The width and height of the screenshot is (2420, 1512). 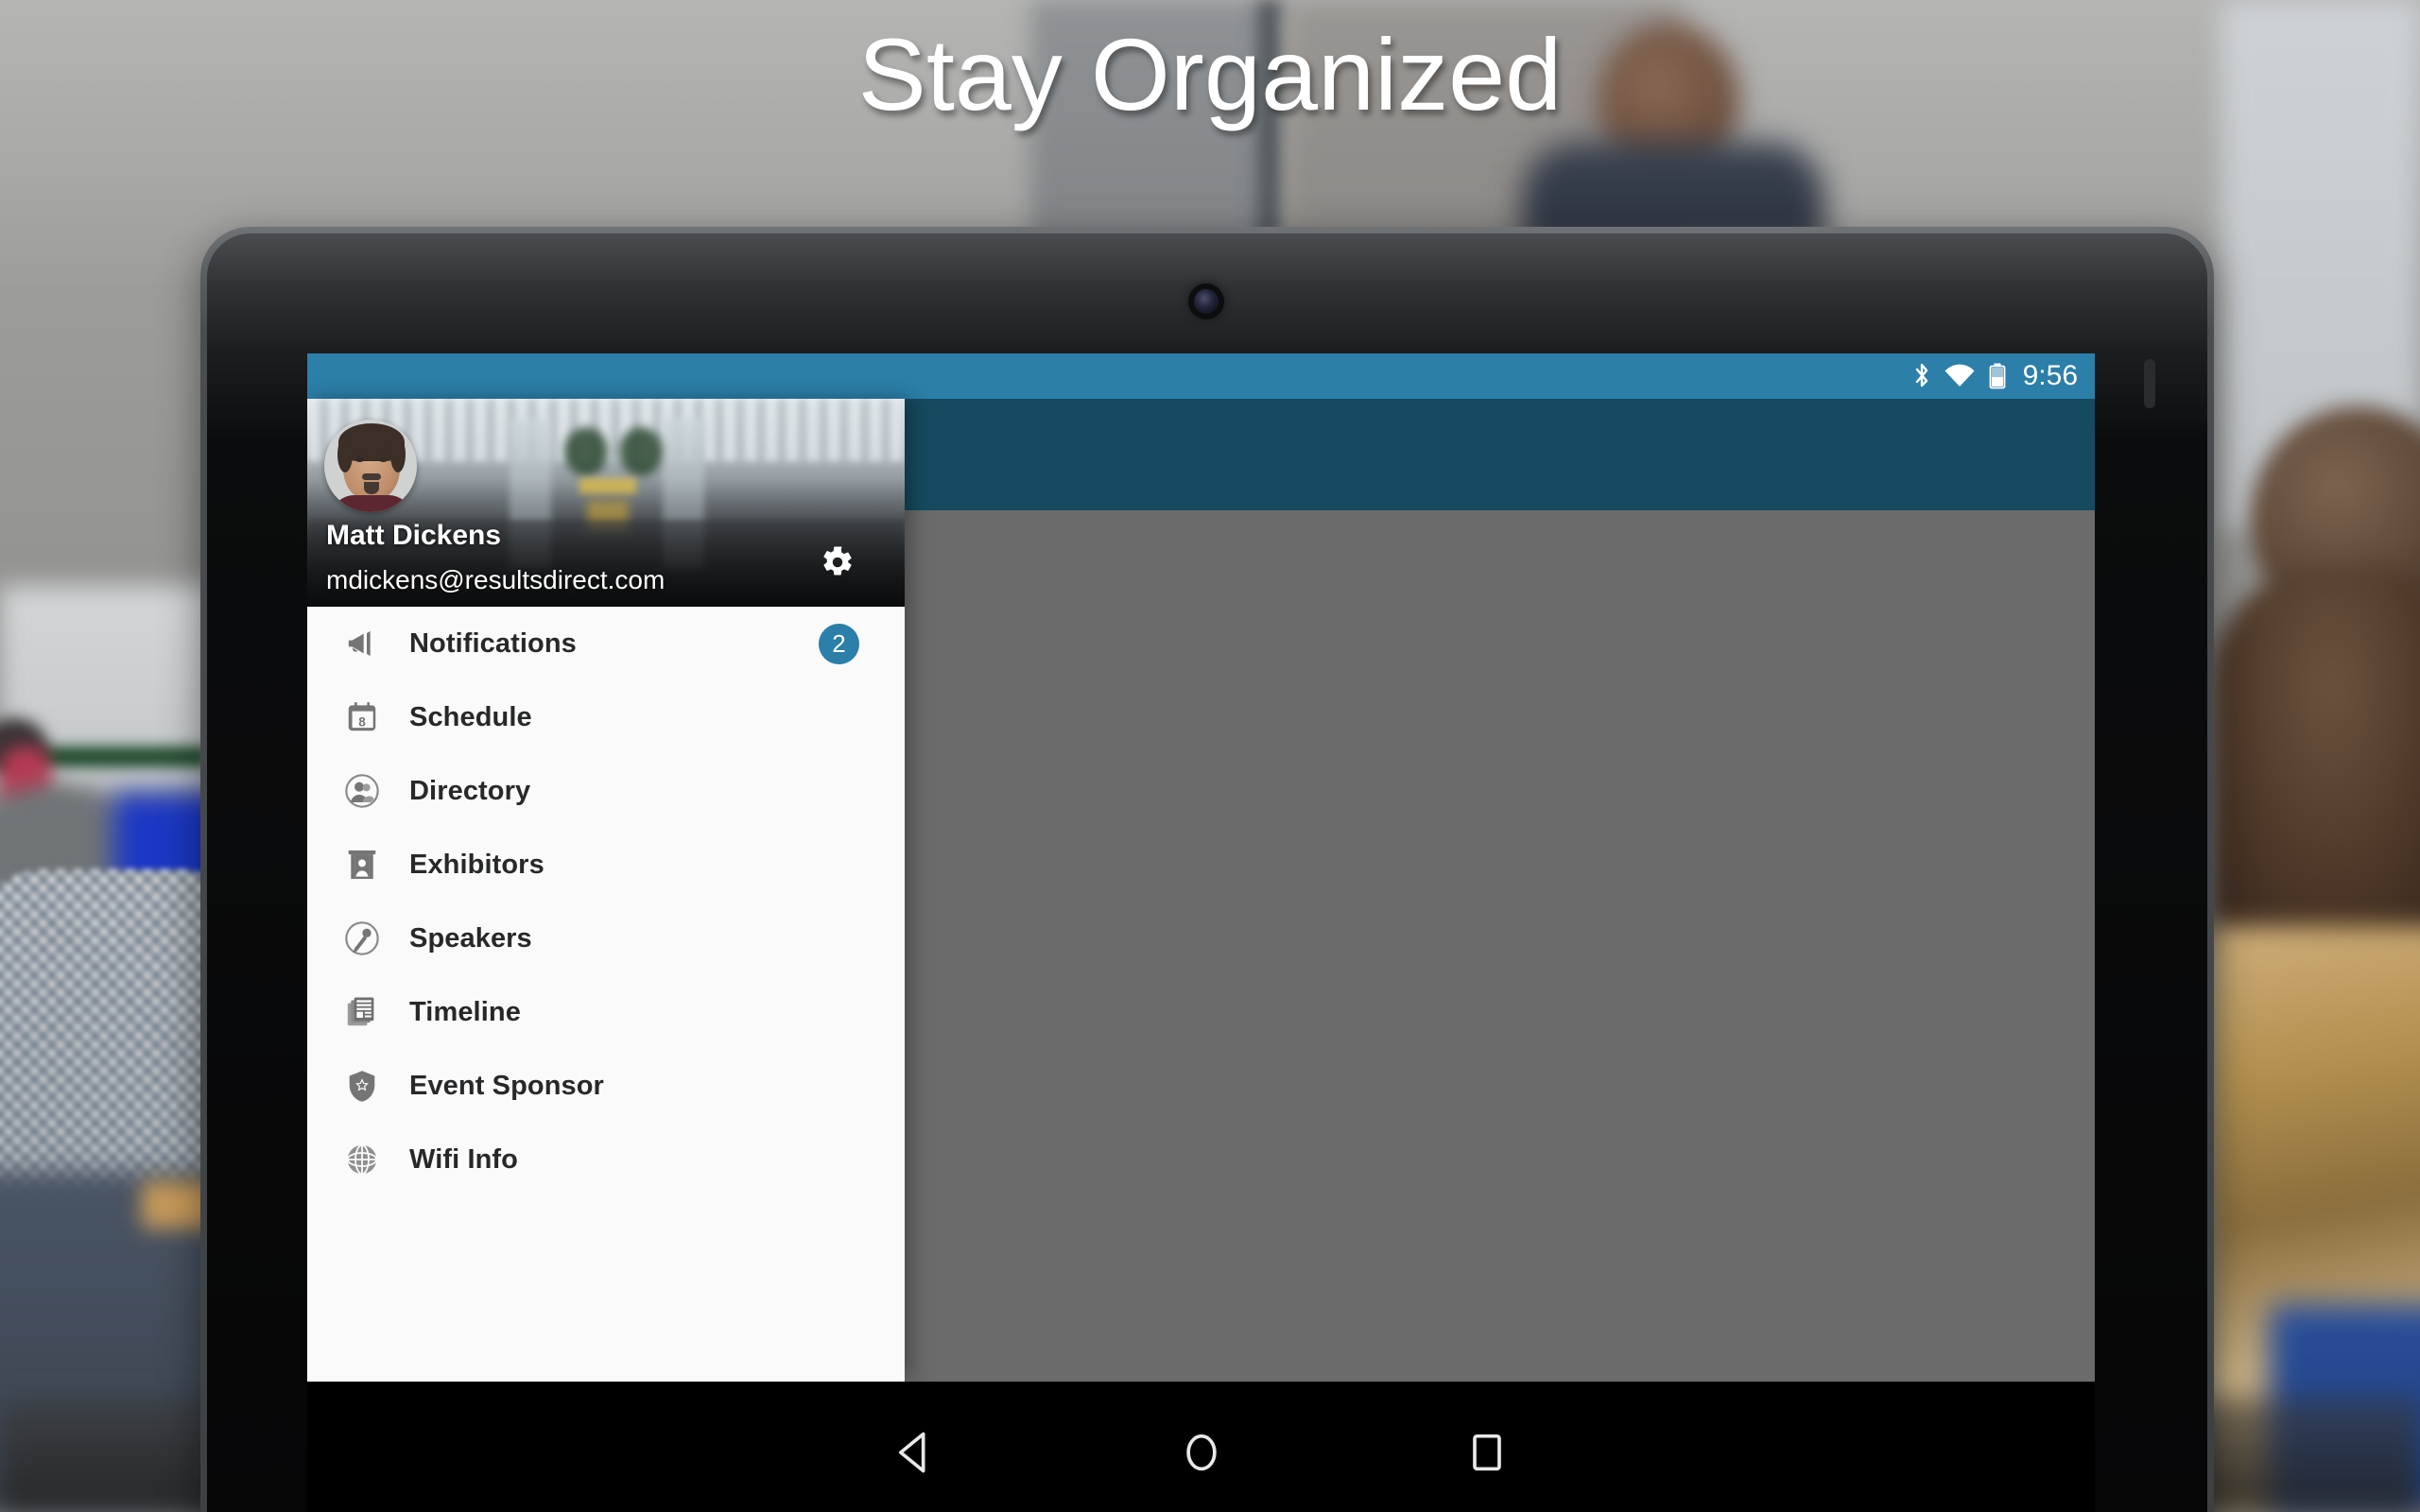 What do you see at coordinates (360, 453) in the screenshot?
I see `avatar-brow-left` at bounding box center [360, 453].